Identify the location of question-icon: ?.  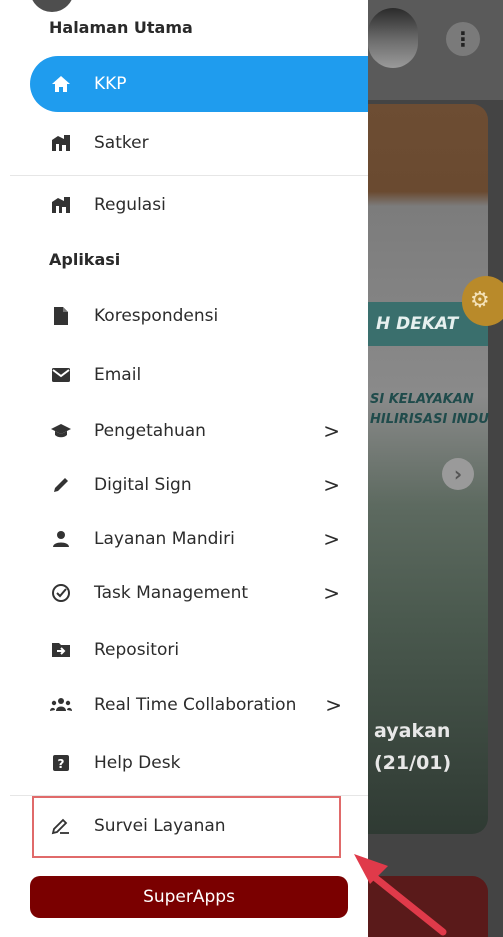
(61, 763).